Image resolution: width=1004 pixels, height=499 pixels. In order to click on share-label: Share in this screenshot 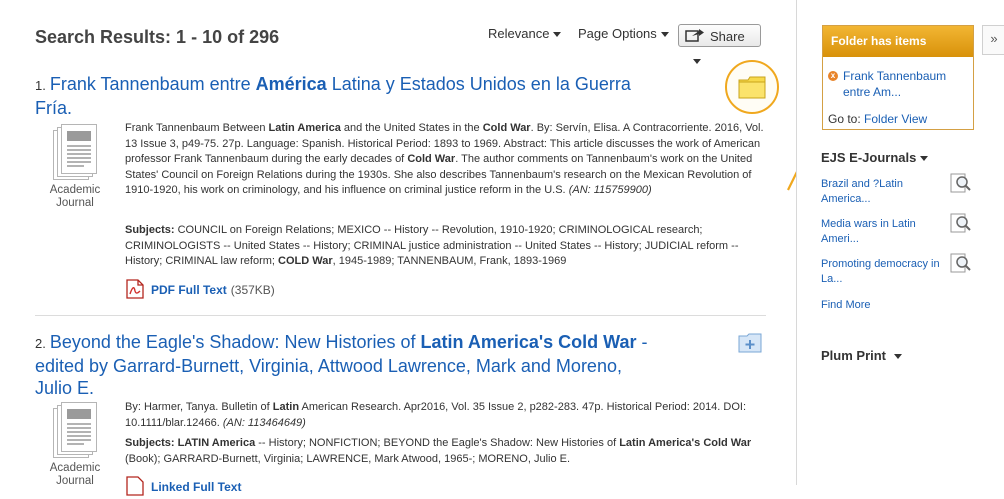, I will do `click(727, 36)`.